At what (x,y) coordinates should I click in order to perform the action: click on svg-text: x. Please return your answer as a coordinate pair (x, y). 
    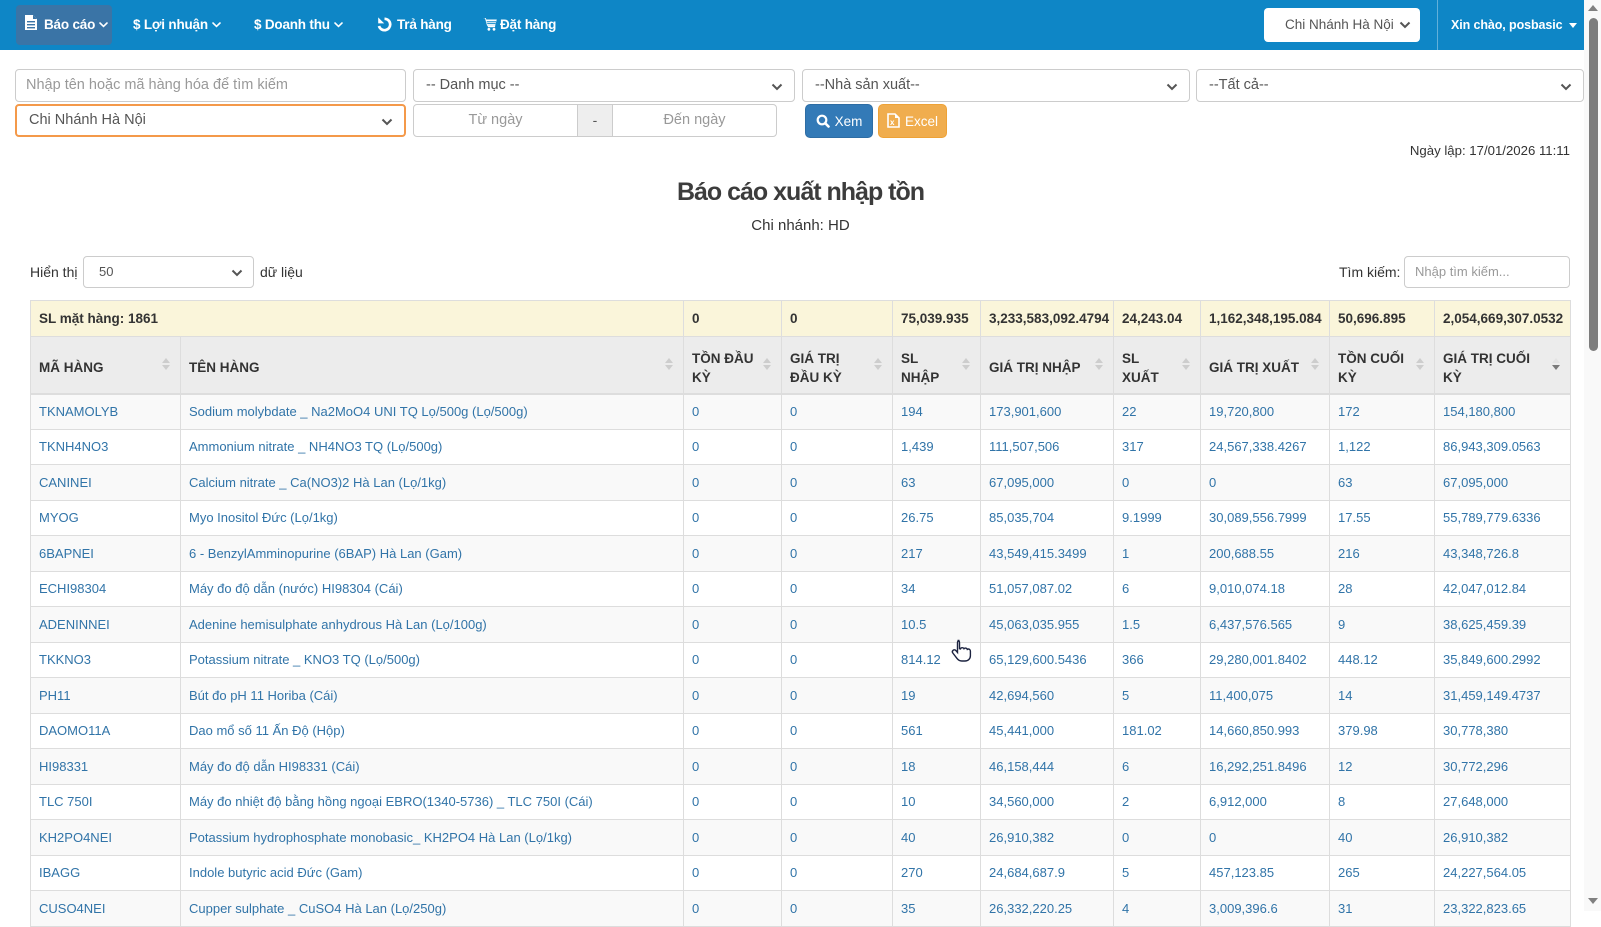
    Looking at the image, I should click on (892, 122).